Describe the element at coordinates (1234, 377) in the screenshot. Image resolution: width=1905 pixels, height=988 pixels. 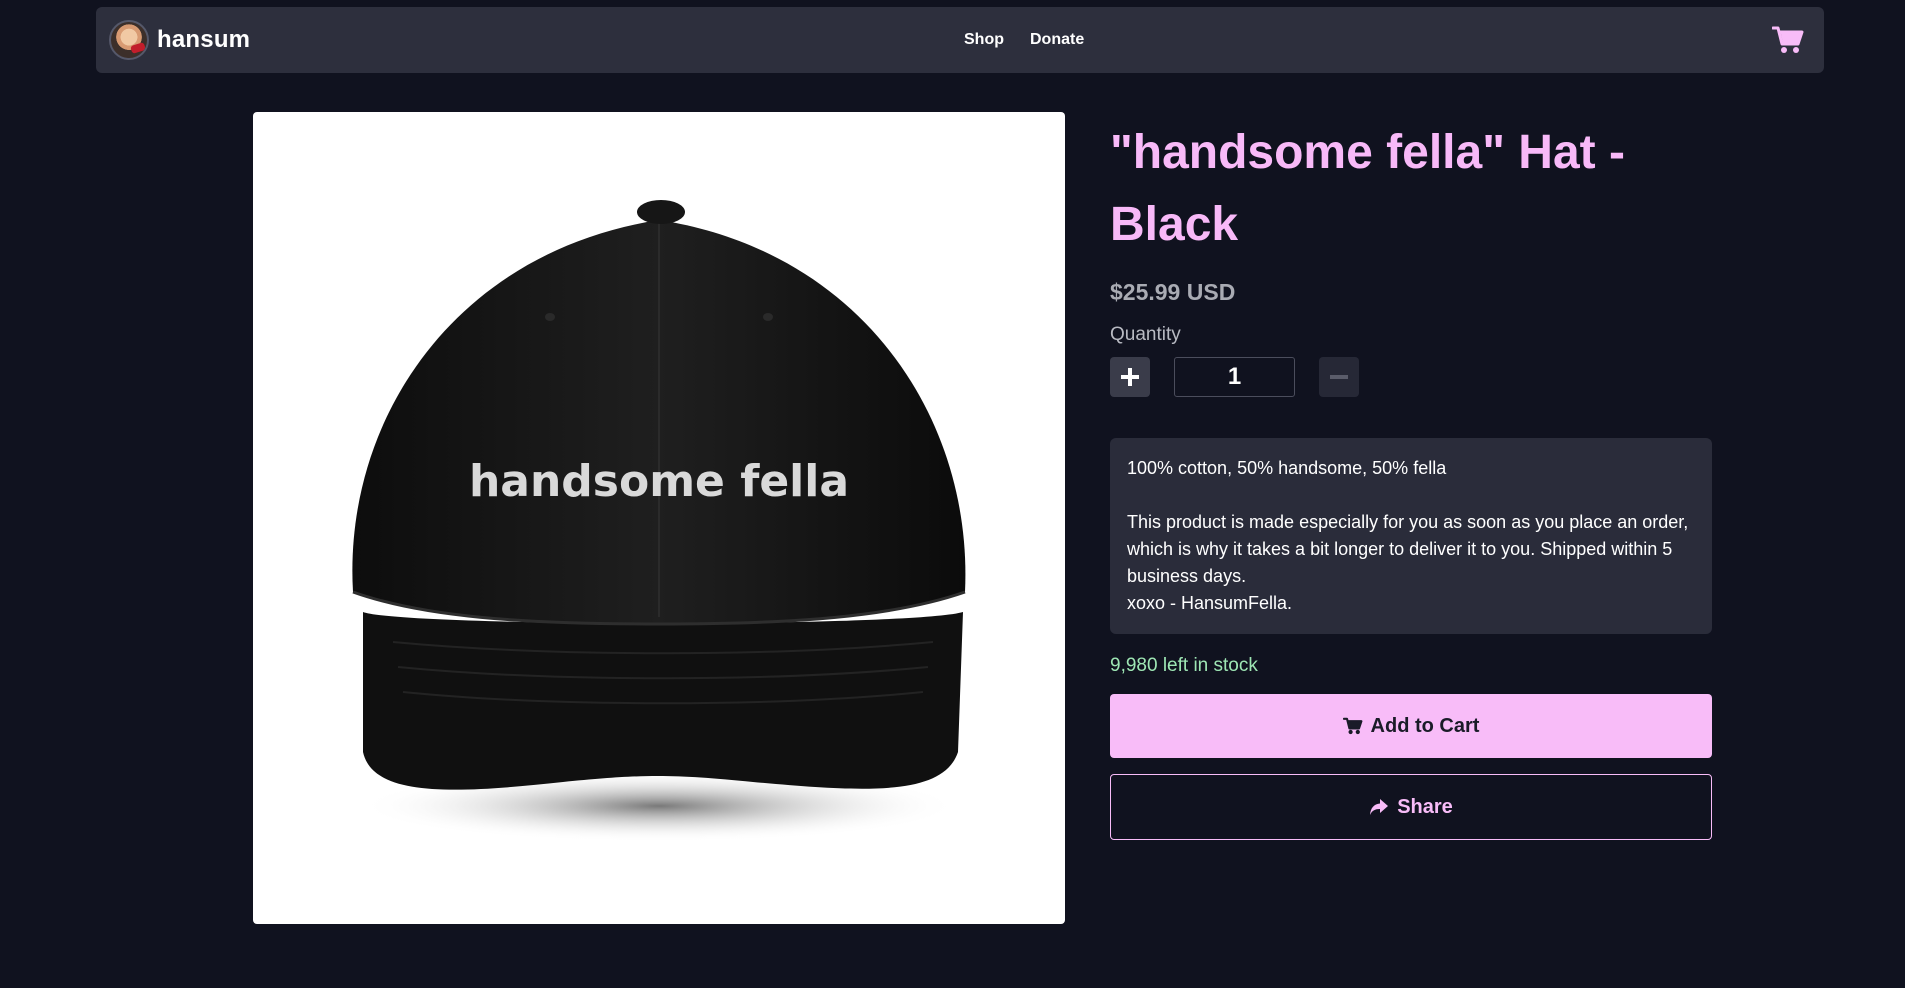
I see `quantity-input` at that location.